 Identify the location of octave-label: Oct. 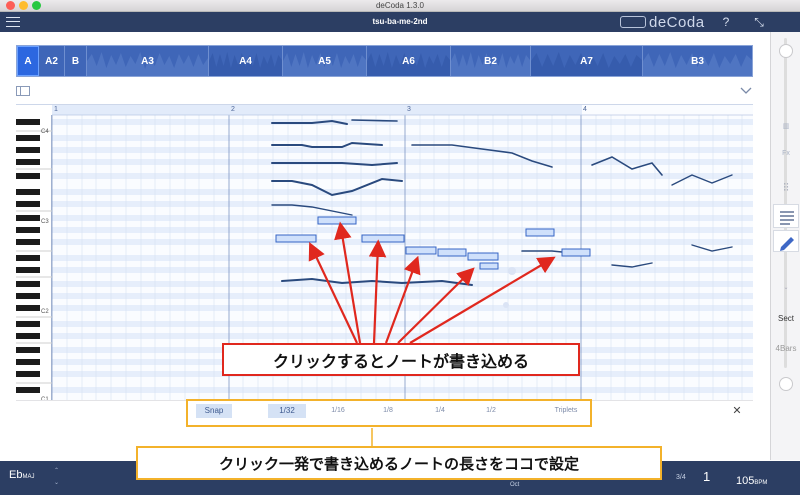
(515, 485).